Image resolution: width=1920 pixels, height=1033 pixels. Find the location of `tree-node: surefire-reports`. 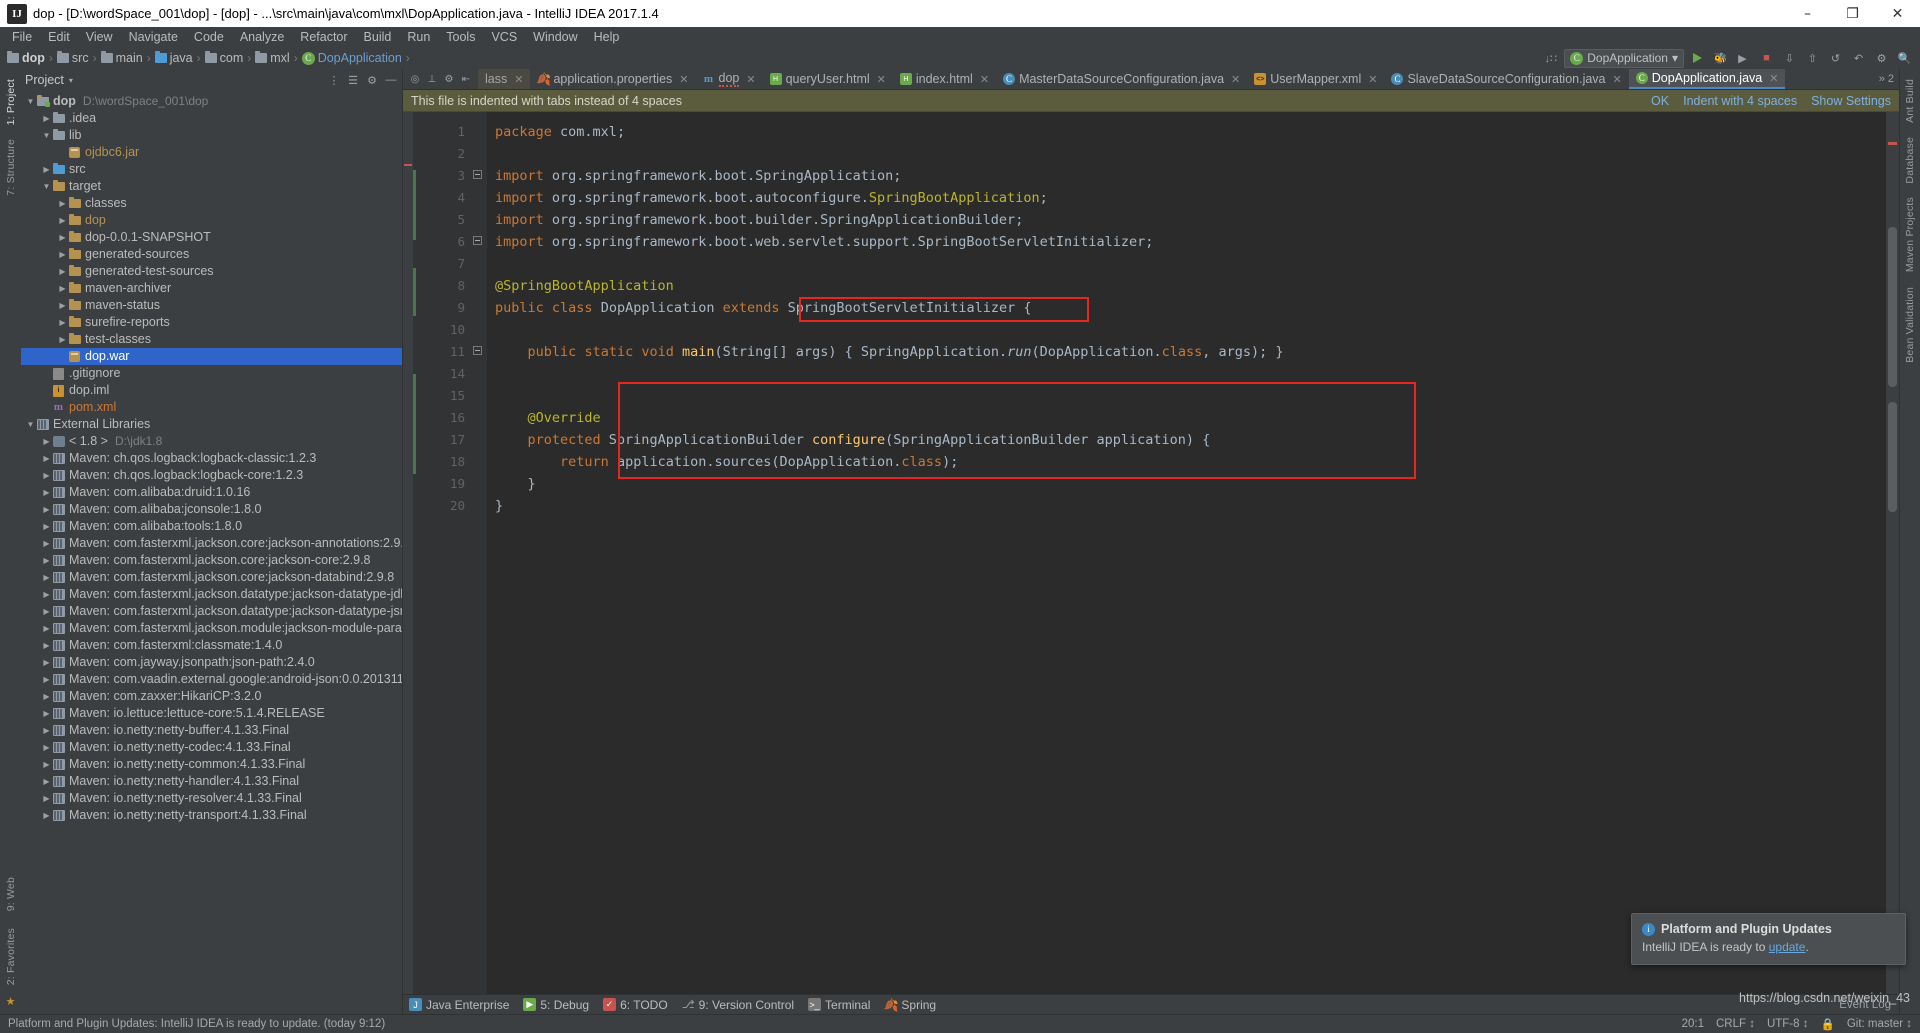

tree-node: surefire-reports is located at coordinates (211, 322).